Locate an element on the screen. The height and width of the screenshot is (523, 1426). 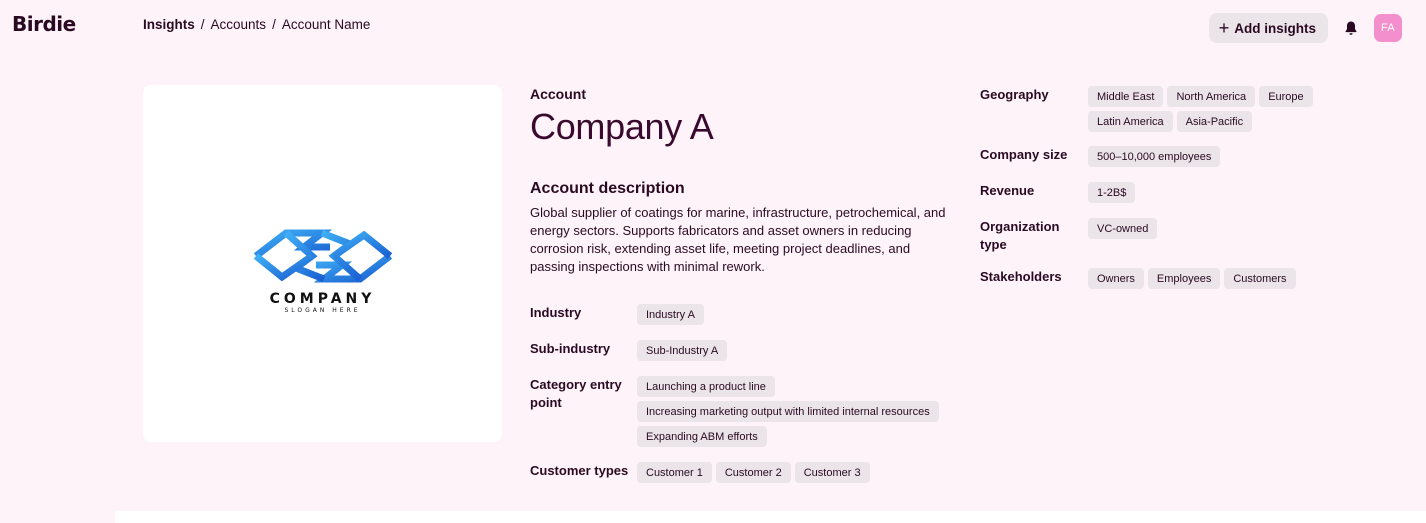
stakeholder-tag: Customers is located at coordinates (1260, 278).